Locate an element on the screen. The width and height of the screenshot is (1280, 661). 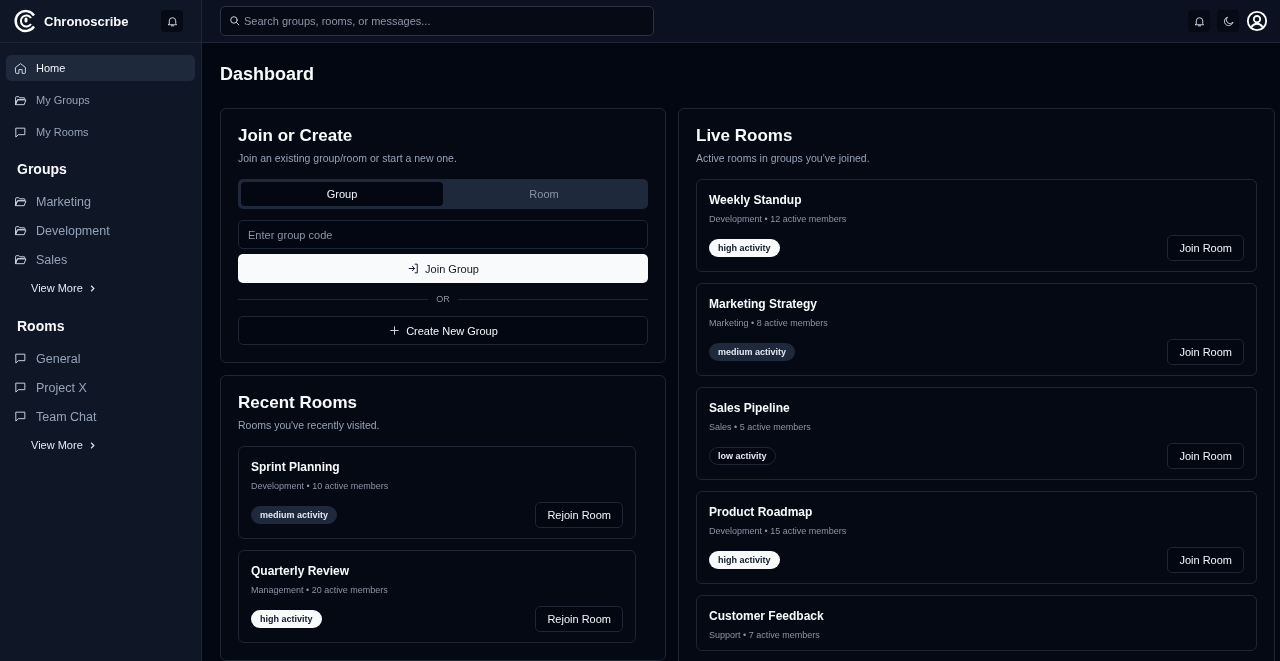
room-name: Marketing Strategy is located at coordinates (764, 304).